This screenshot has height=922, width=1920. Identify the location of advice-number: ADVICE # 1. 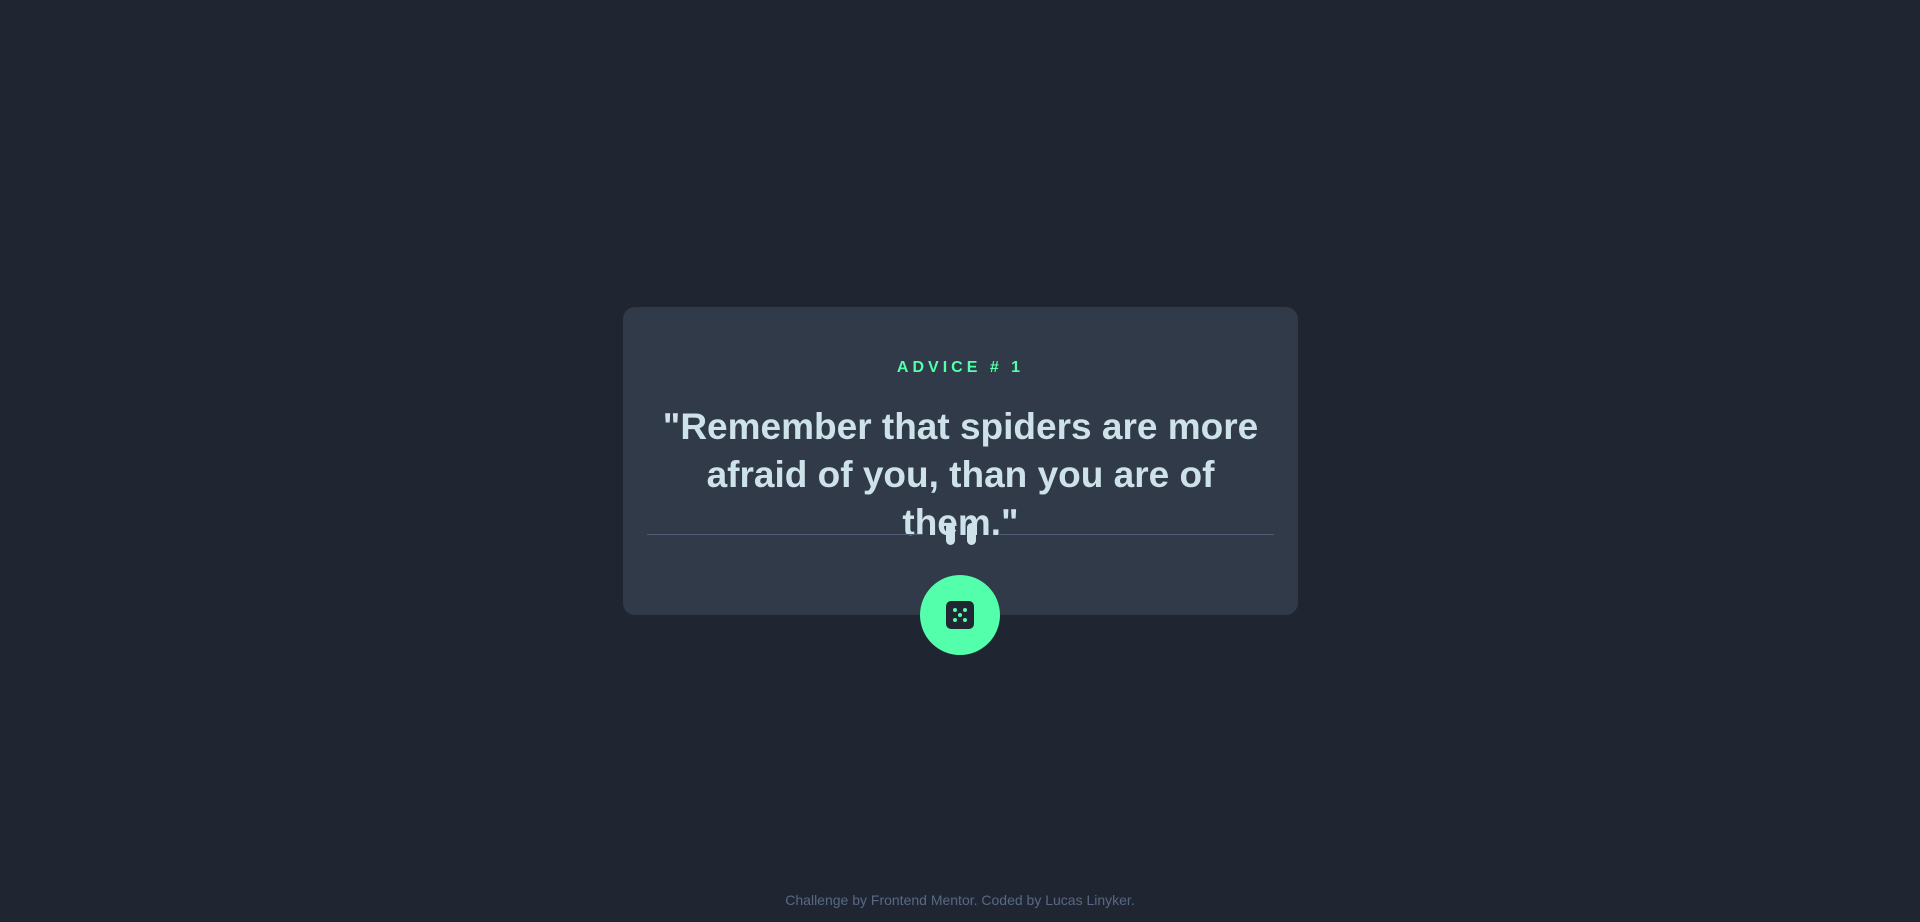
(960, 367).